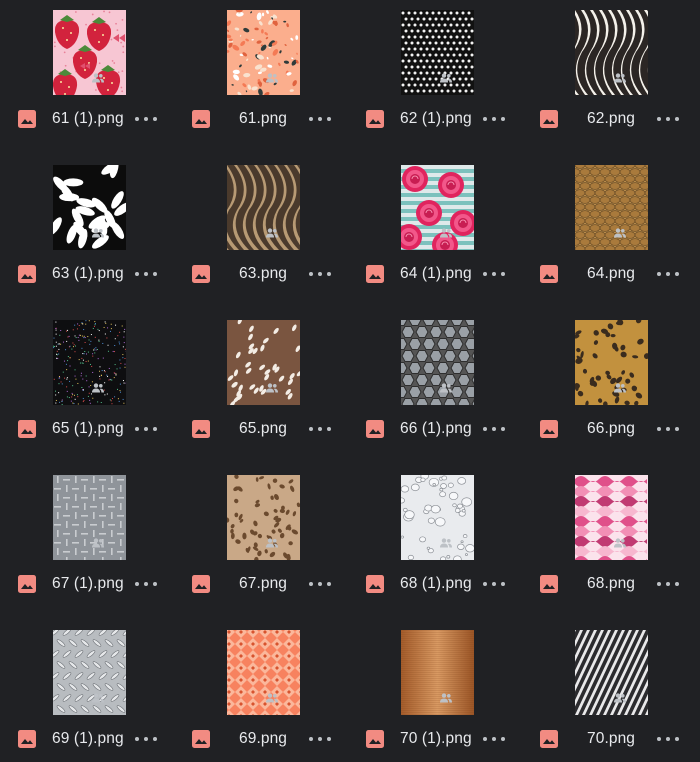 Image resolution: width=700 pixels, height=762 pixels. I want to click on file-name: 69.png, so click(263, 739).